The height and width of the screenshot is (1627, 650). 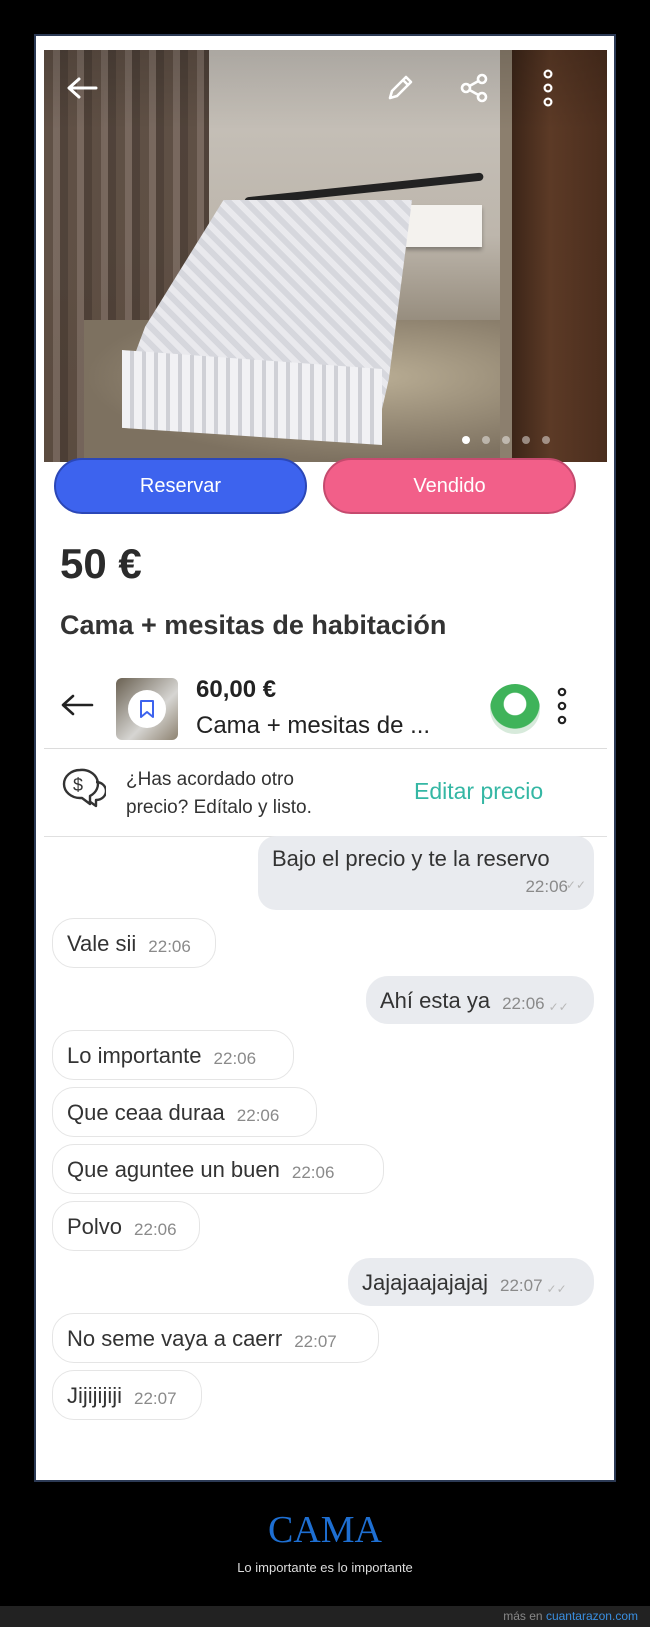 What do you see at coordinates (77, 706) in the screenshot?
I see `chat-back-arrow-icon` at bounding box center [77, 706].